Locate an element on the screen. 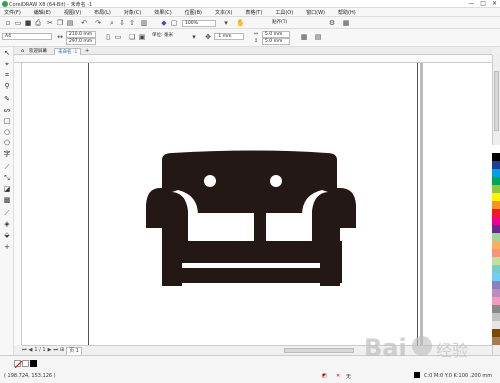  freehand-tool-icon: ✎ is located at coordinates (7, 99).